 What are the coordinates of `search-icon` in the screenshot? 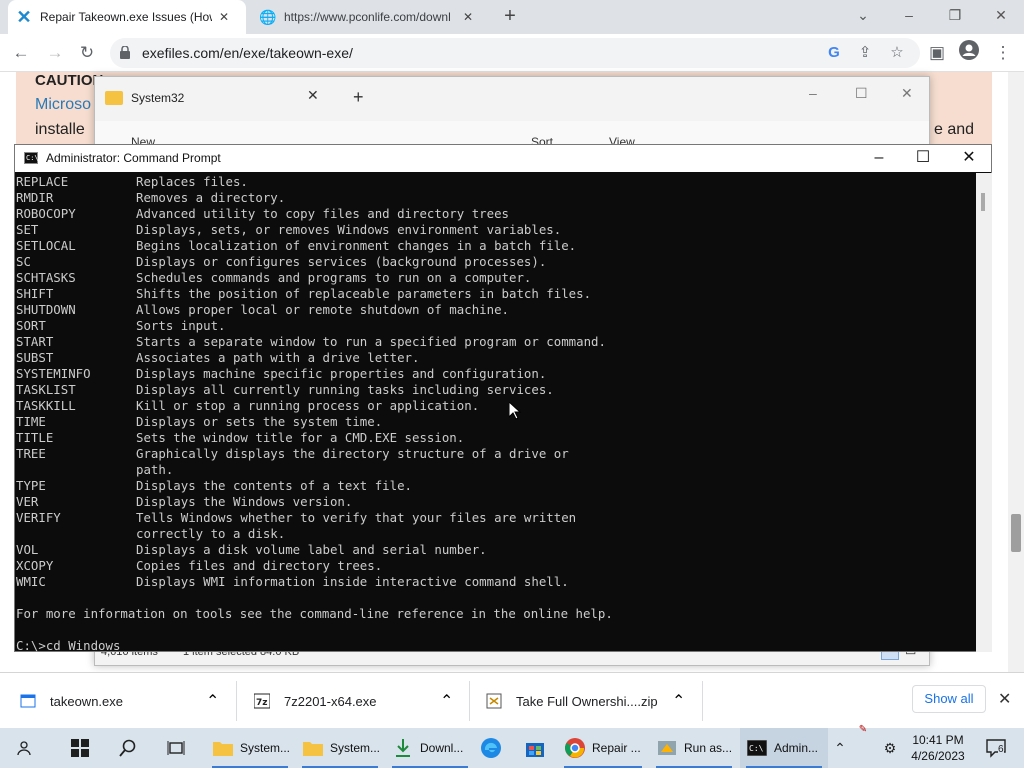 It's located at (128, 748).